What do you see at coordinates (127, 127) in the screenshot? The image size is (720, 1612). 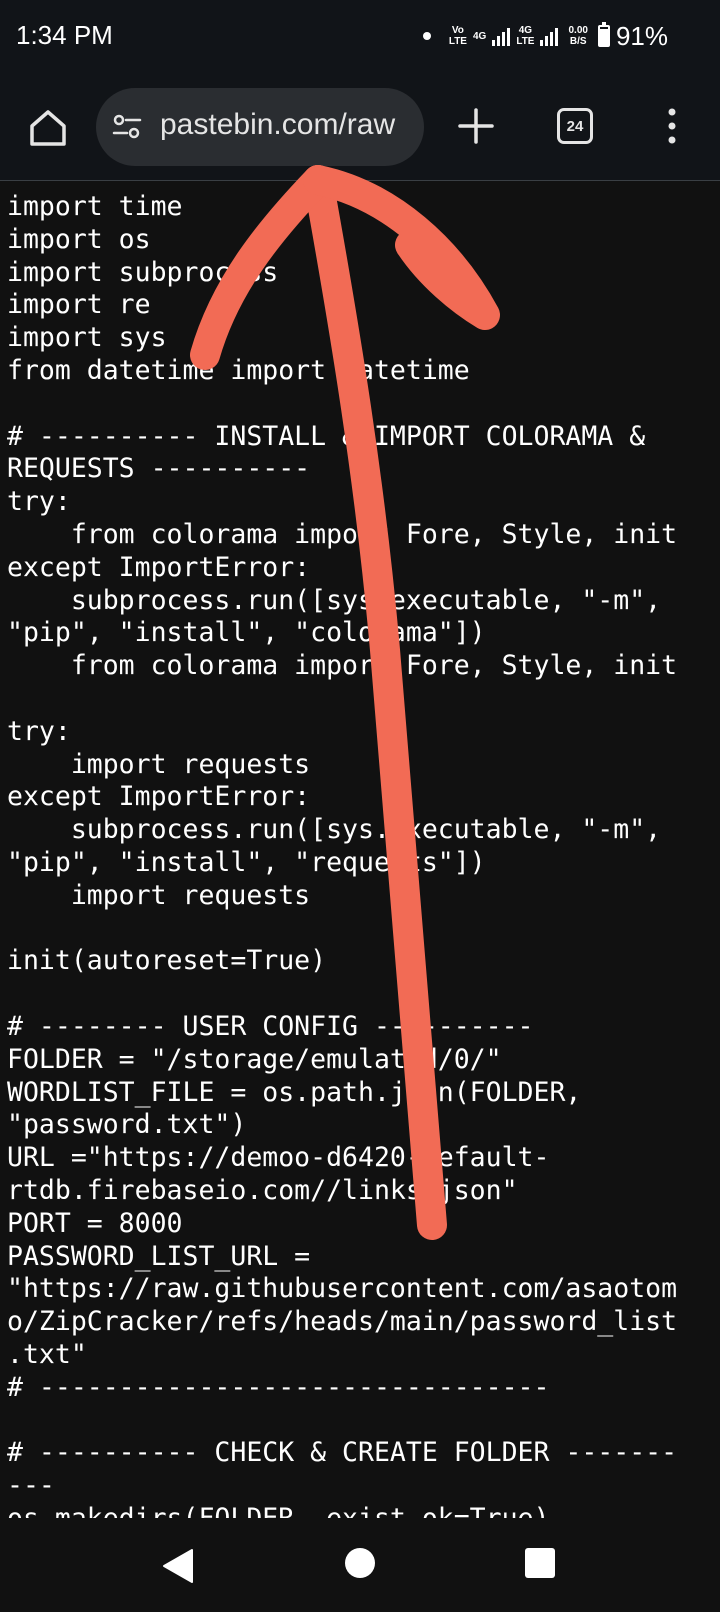 I see `tune-icon` at bounding box center [127, 127].